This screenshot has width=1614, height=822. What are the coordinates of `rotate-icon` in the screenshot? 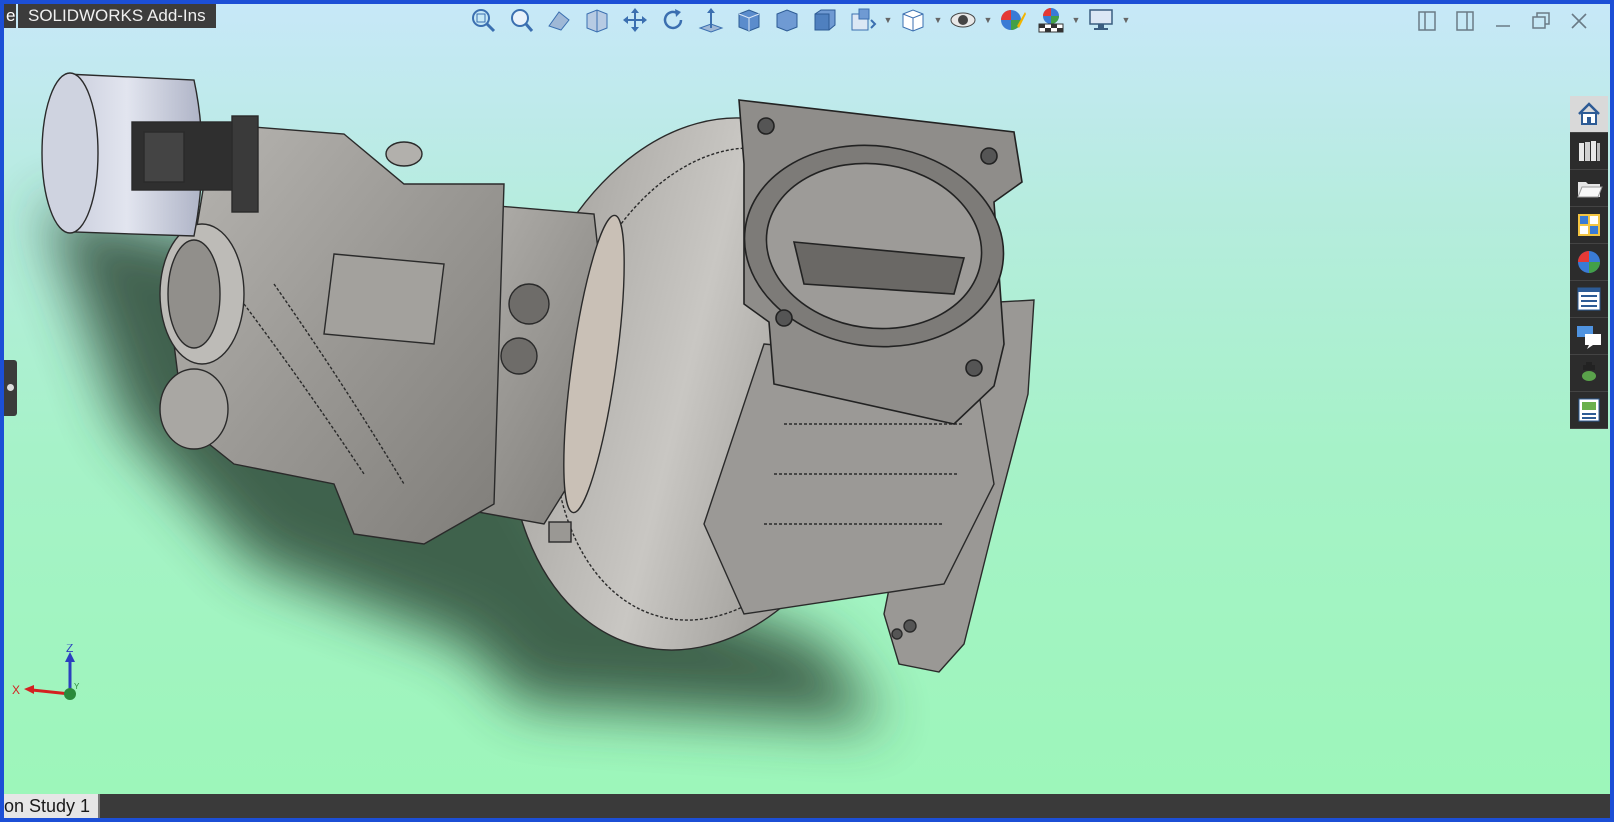 It's located at (673, 20).